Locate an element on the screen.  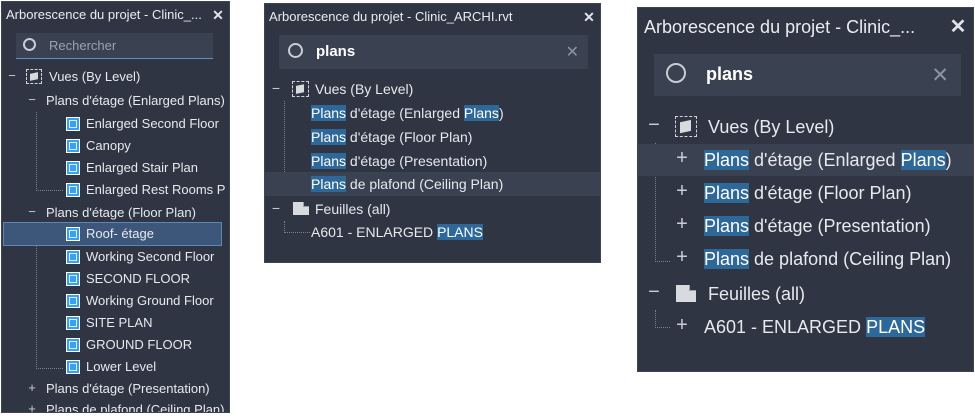
tree-node-enlarged-plans: + Plans d'étage (Enlarged Plans) is located at coordinates (805, 160).